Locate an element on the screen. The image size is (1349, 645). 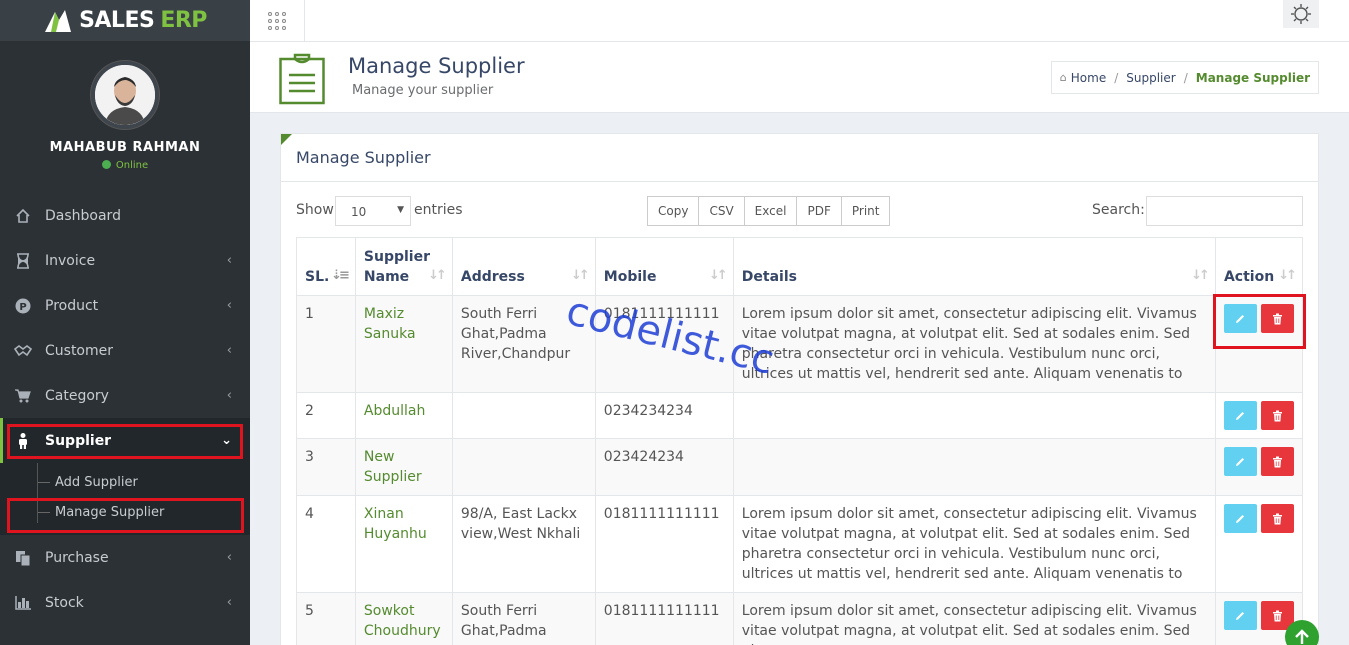
cell-address is located at coordinates (523, 415).